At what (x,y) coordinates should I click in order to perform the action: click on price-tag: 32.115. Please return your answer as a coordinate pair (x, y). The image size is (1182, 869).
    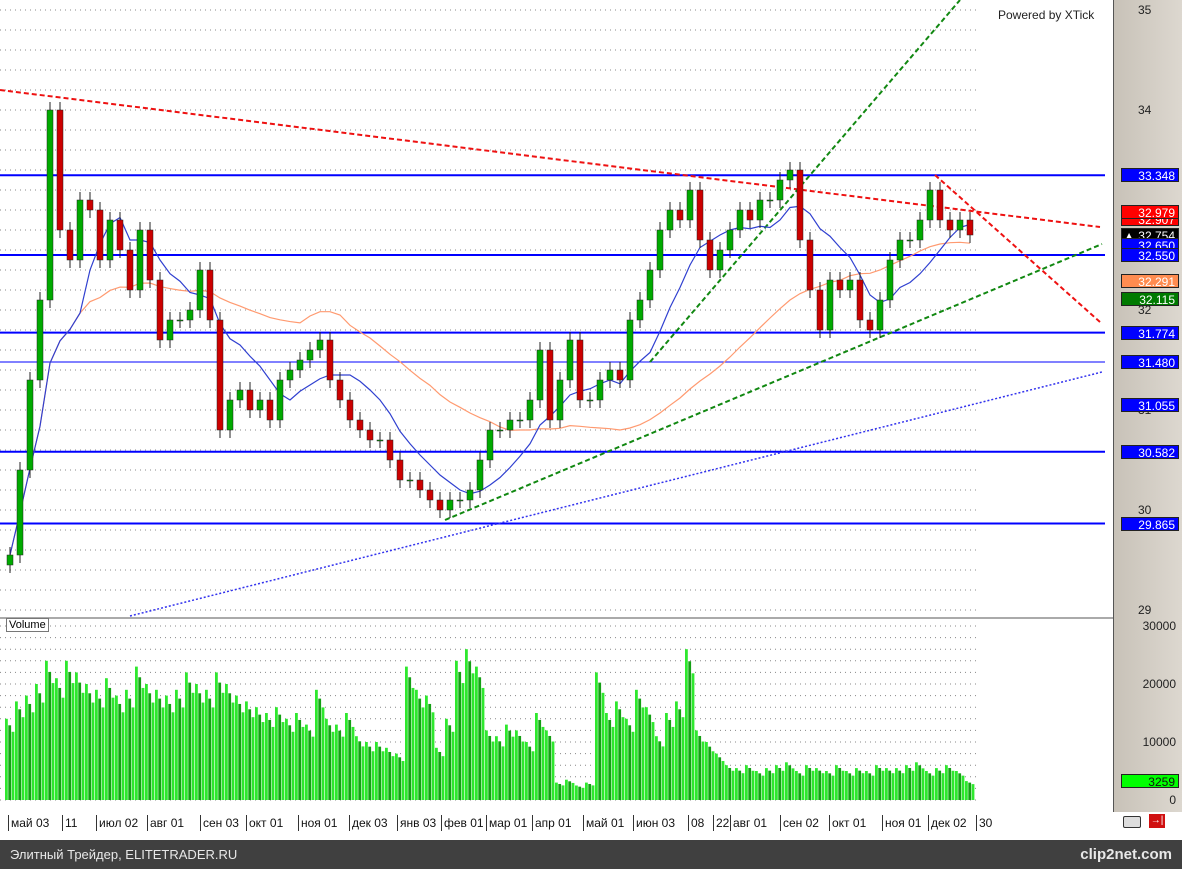
    Looking at the image, I should click on (1150, 299).